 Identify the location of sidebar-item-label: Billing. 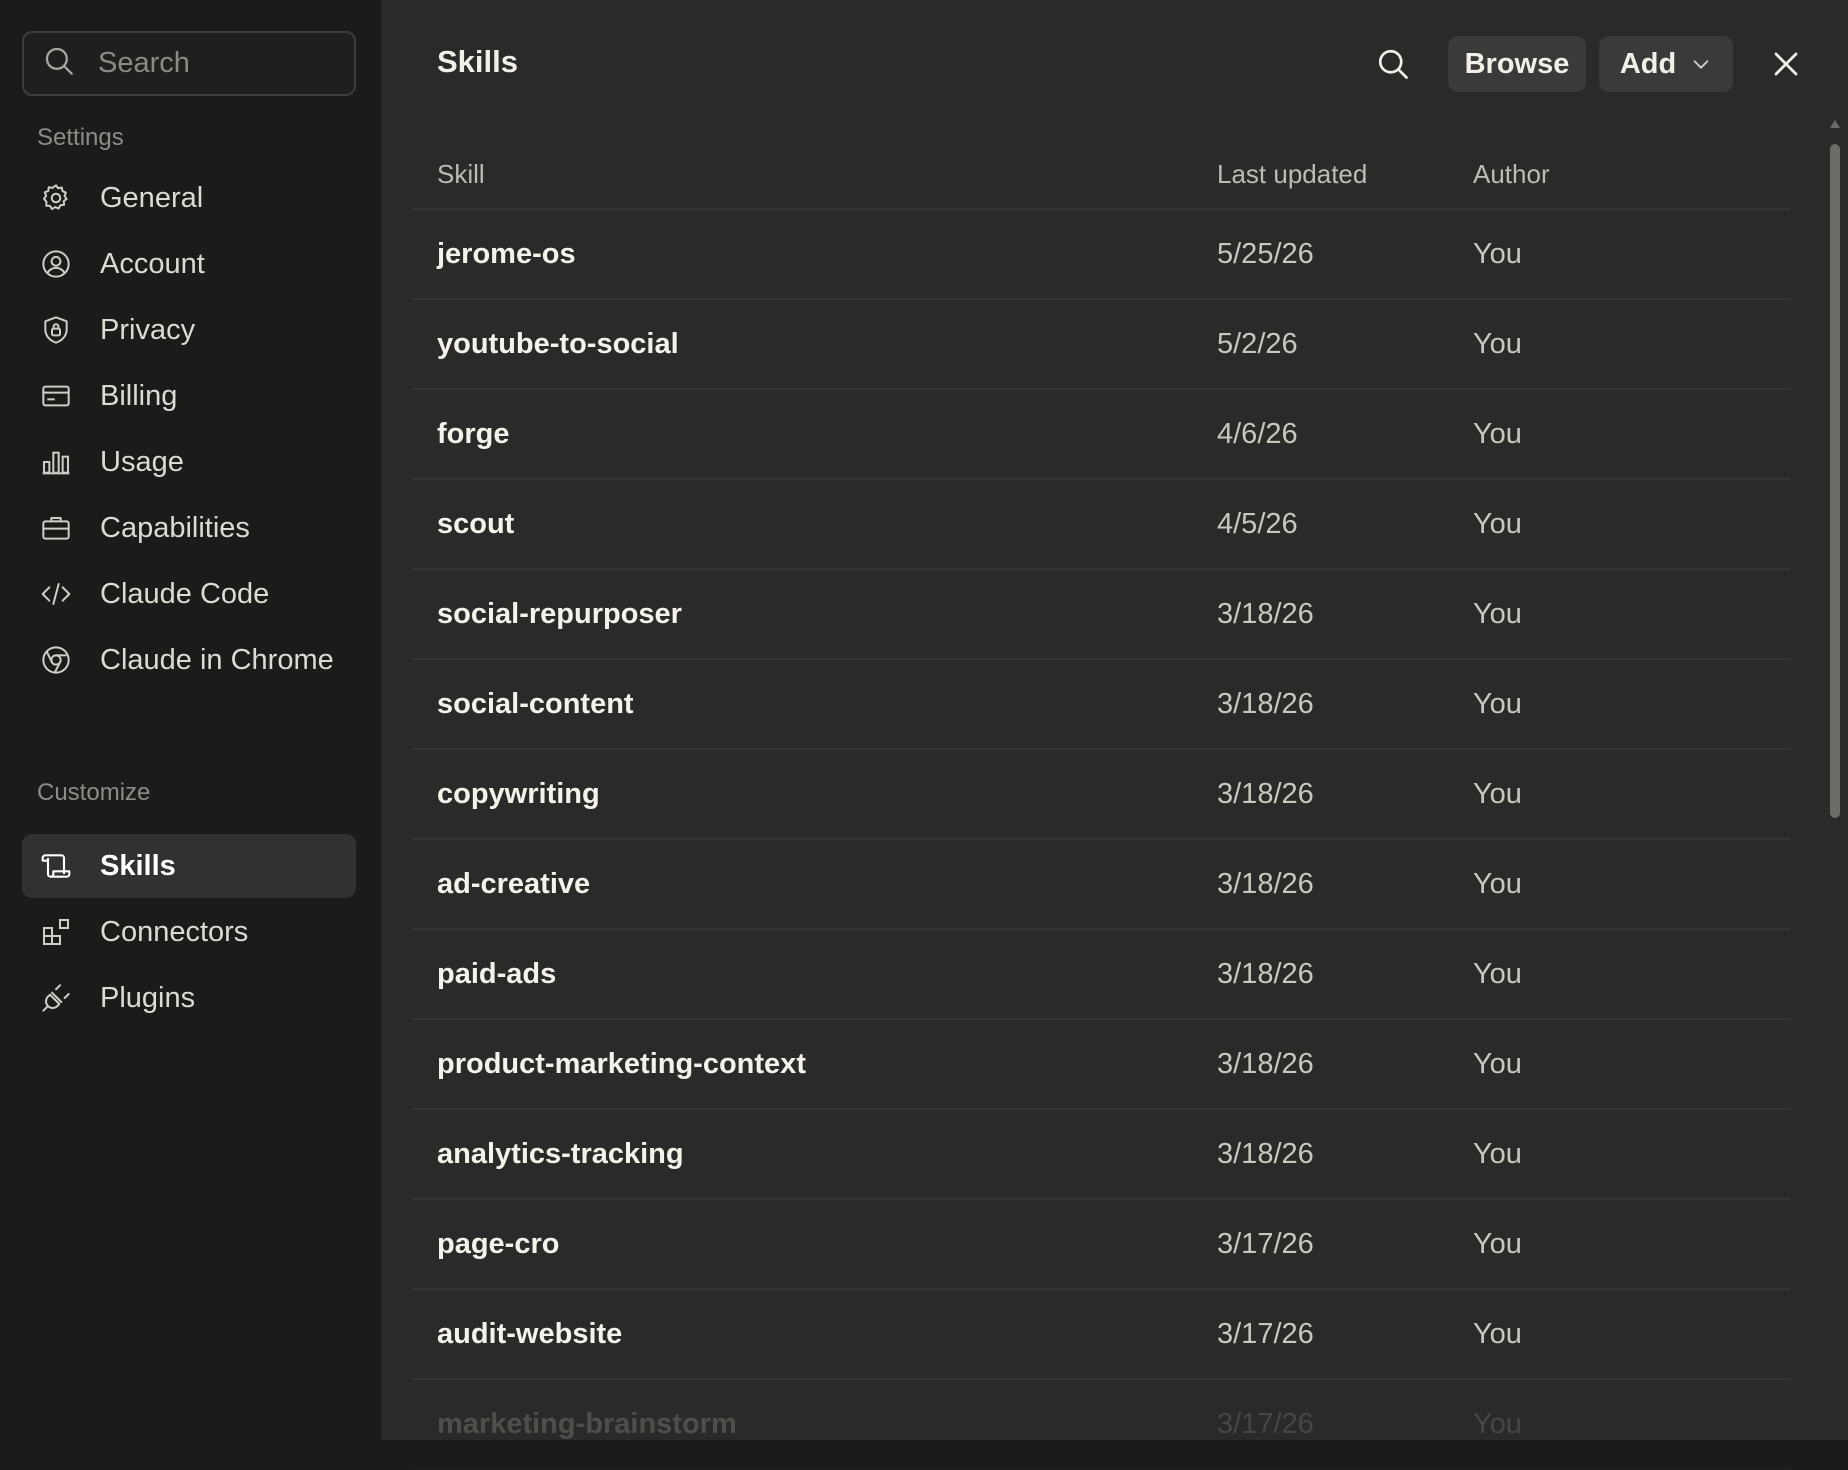
(139, 395).